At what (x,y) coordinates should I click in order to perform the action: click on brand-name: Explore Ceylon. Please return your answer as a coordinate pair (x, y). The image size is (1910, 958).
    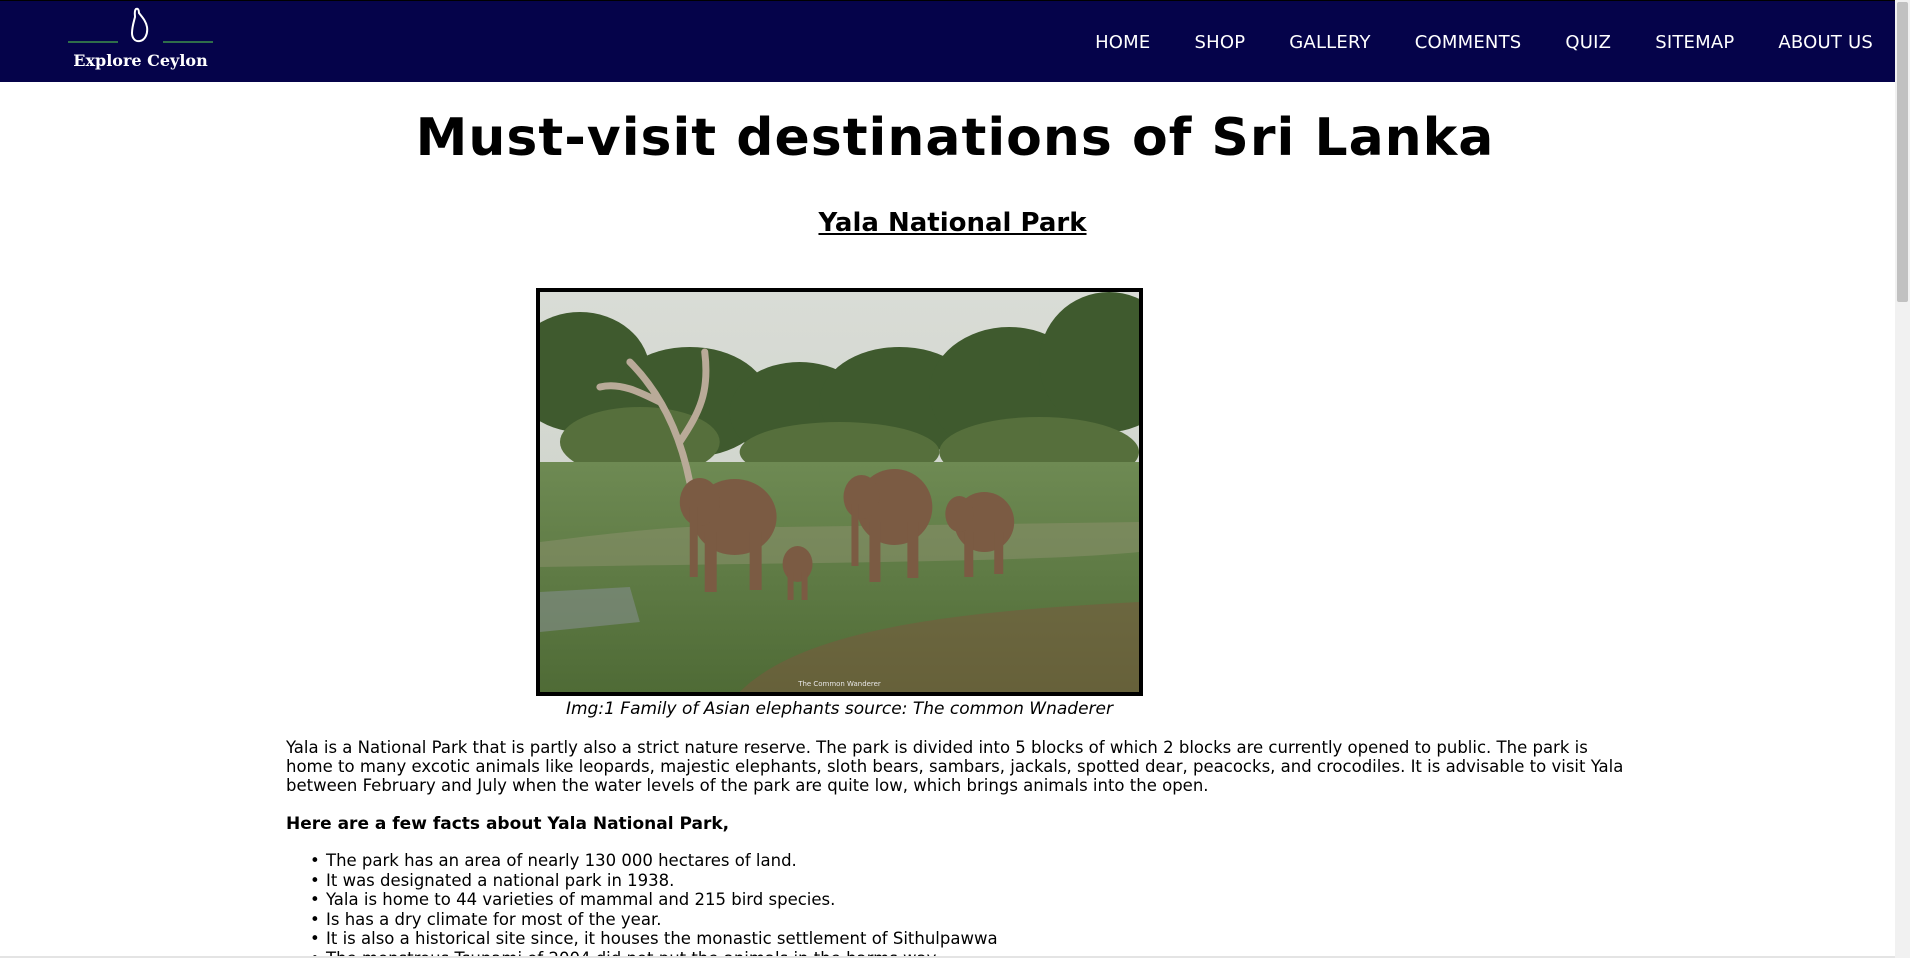
    Looking at the image, I should click on (140, 60).